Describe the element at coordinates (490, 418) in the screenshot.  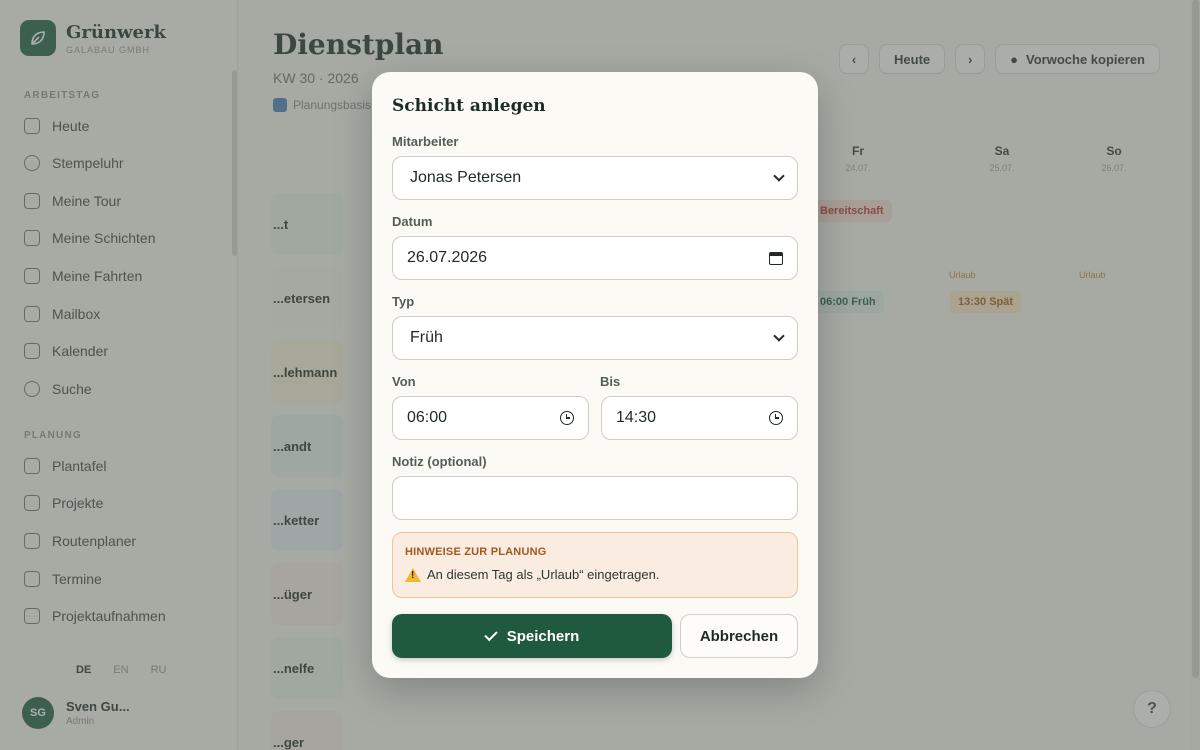
I see `from-time-field: 06:00` at that location.